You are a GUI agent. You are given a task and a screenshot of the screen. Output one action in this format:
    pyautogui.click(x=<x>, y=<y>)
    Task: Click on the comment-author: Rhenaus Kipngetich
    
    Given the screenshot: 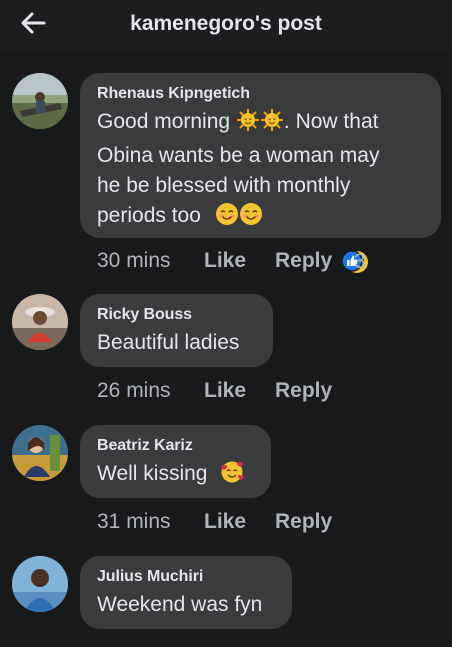 What is the action you would take?
    pyautogui.click(x=260, y=94)
    